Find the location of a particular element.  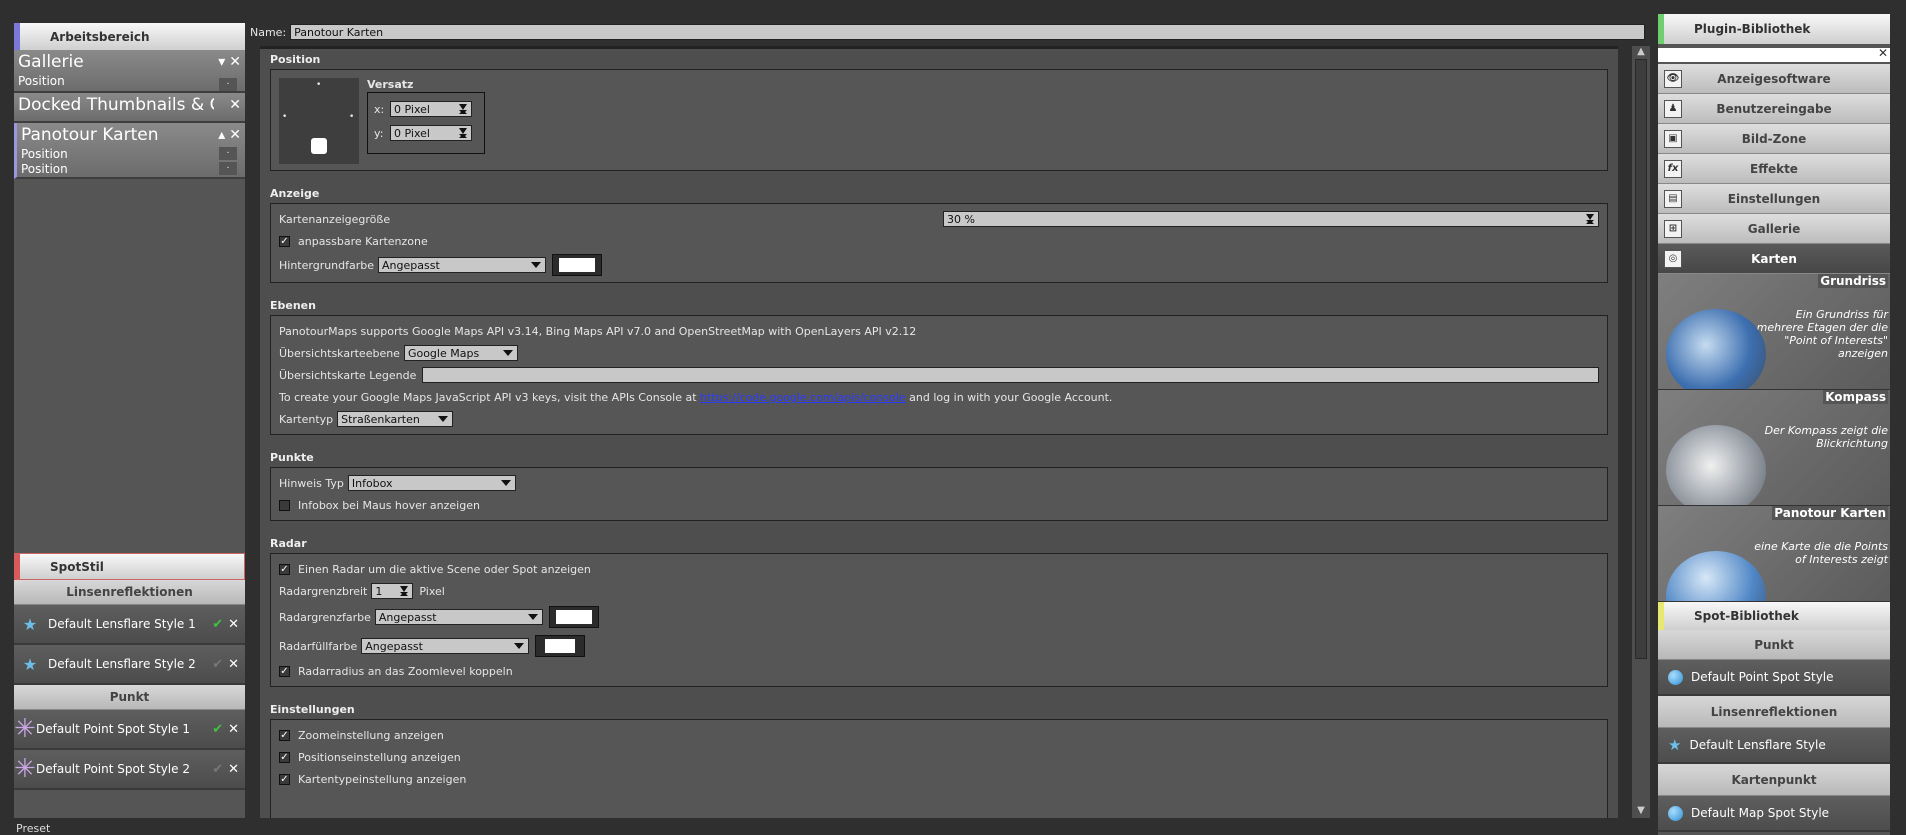

hint-type-label: Hinweis Typ is located at coordinates (311, 483).